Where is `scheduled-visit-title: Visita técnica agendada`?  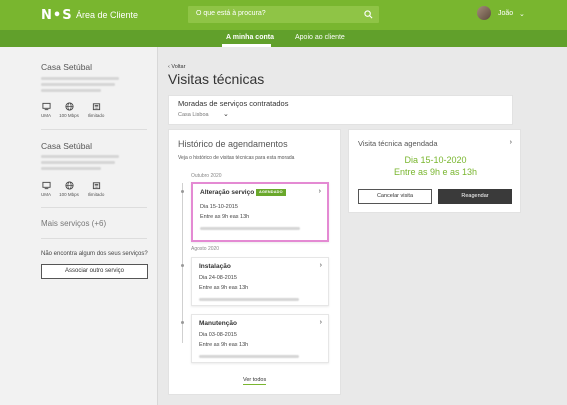 scheduled-visit-title: Visita técnica agendada is located at coordinates (398, 143).